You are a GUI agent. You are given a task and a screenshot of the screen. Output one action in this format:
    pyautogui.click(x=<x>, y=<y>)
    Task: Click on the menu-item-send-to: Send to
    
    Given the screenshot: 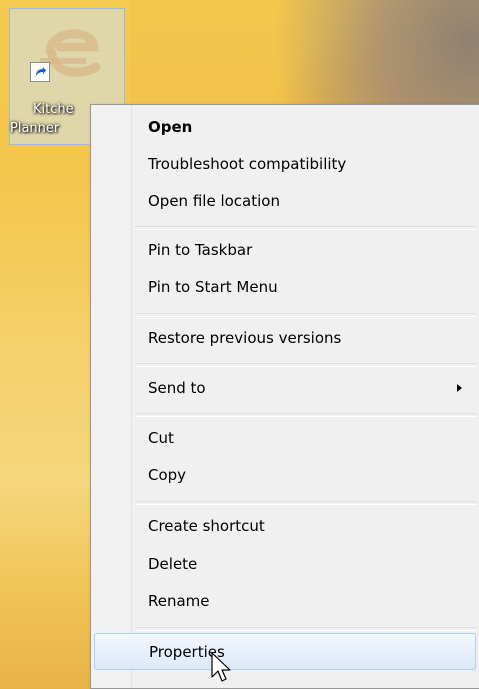 What is the action you would take?
    pyautogui.click(x=285, y=388)
    